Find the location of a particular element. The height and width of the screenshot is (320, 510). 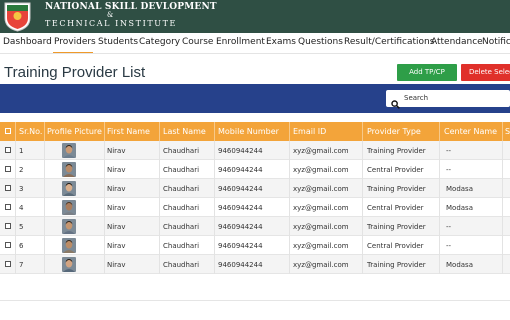

nav-item-course: Course is located at coordinates (197, 42).